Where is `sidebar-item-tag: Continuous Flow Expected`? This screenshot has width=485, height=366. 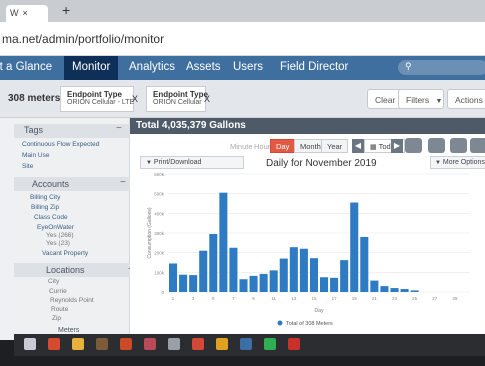 sidebar-item-tag: Continuous Flow Expected is located at coordinates (60, 144).